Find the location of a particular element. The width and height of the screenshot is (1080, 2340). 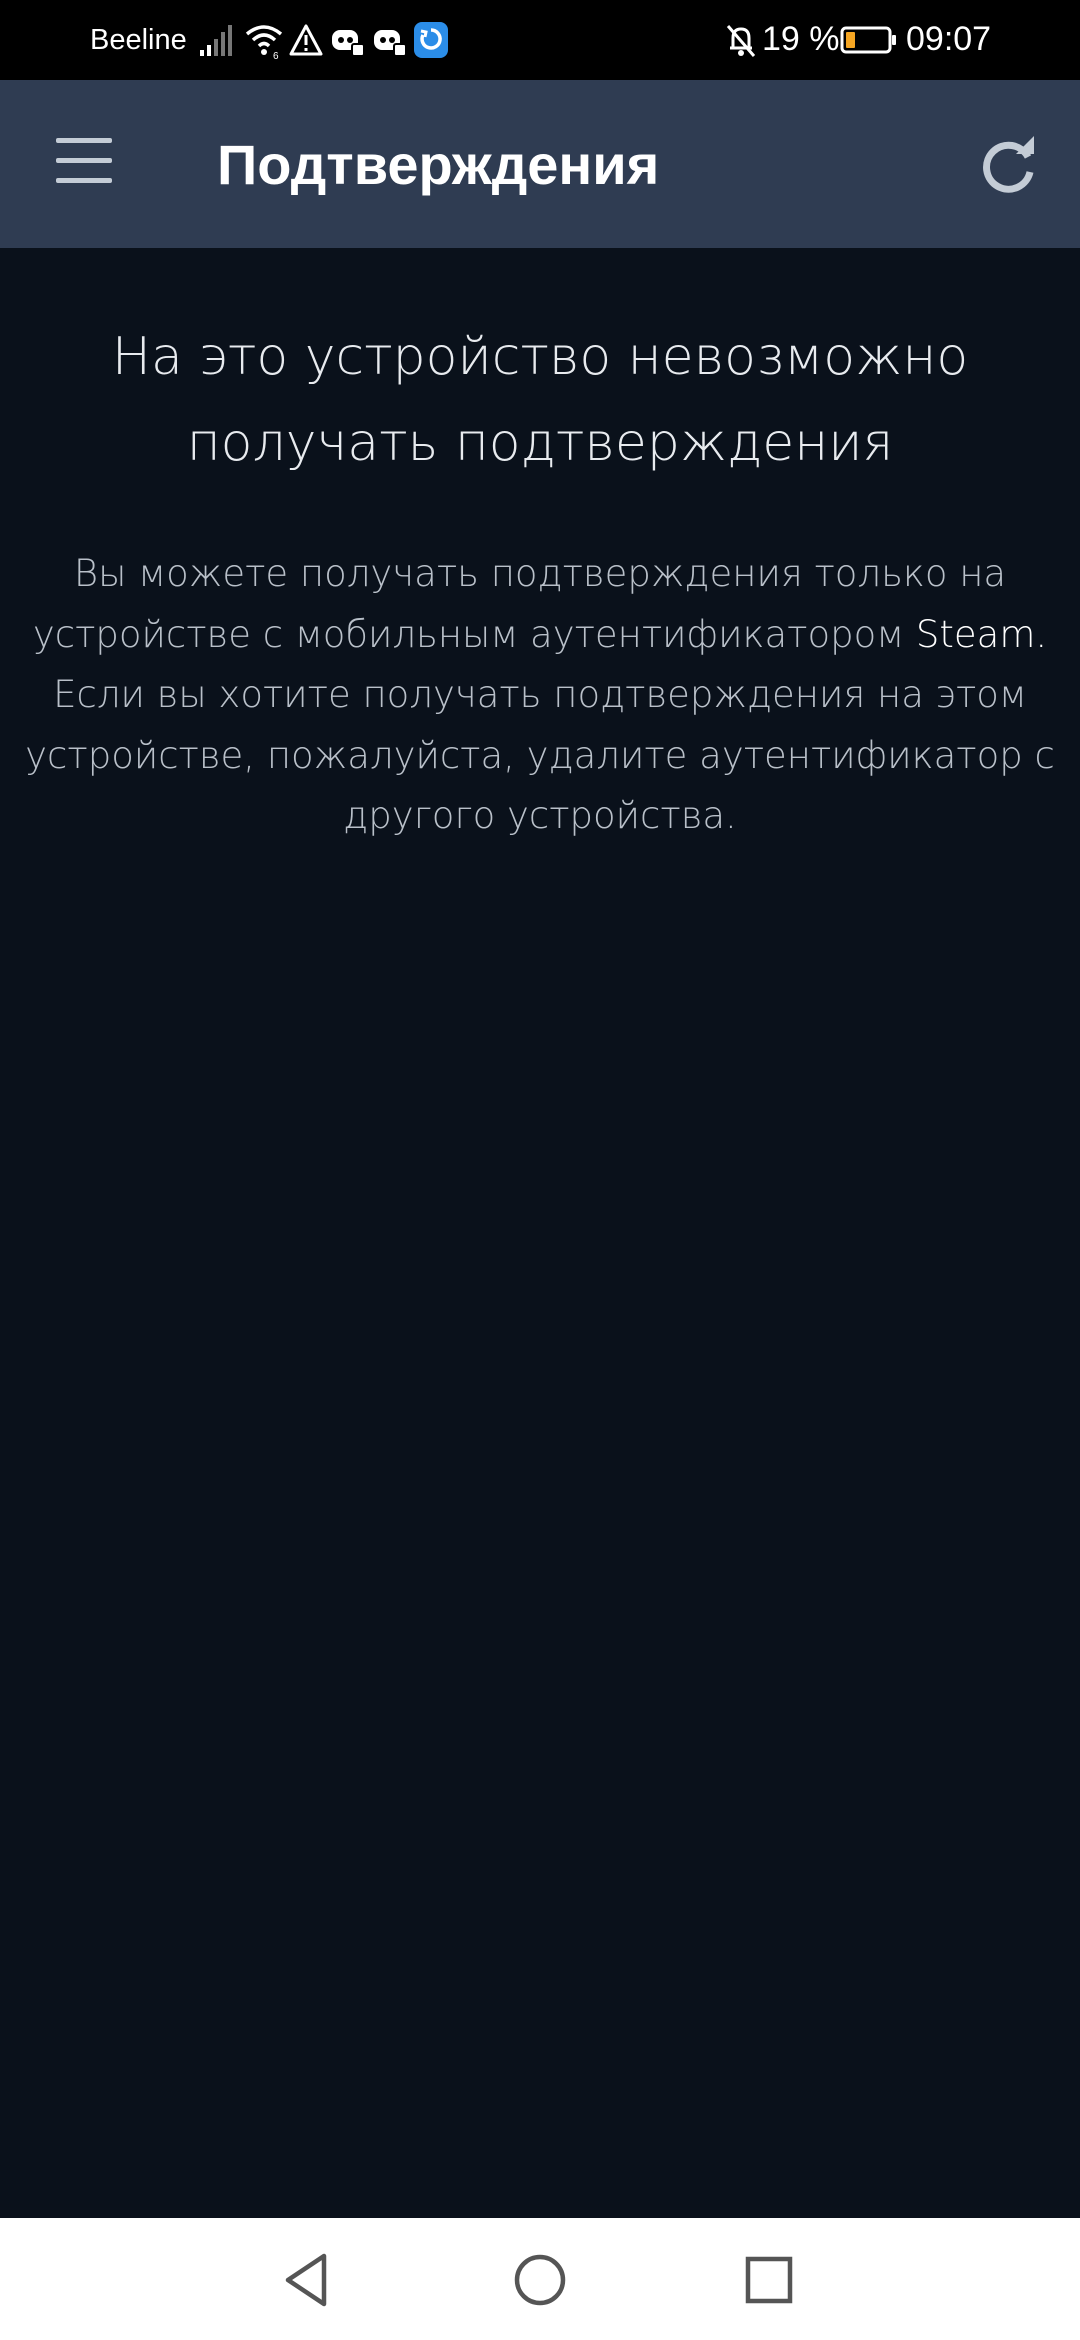

navigation-bar is located at coordinates (540, 2279).